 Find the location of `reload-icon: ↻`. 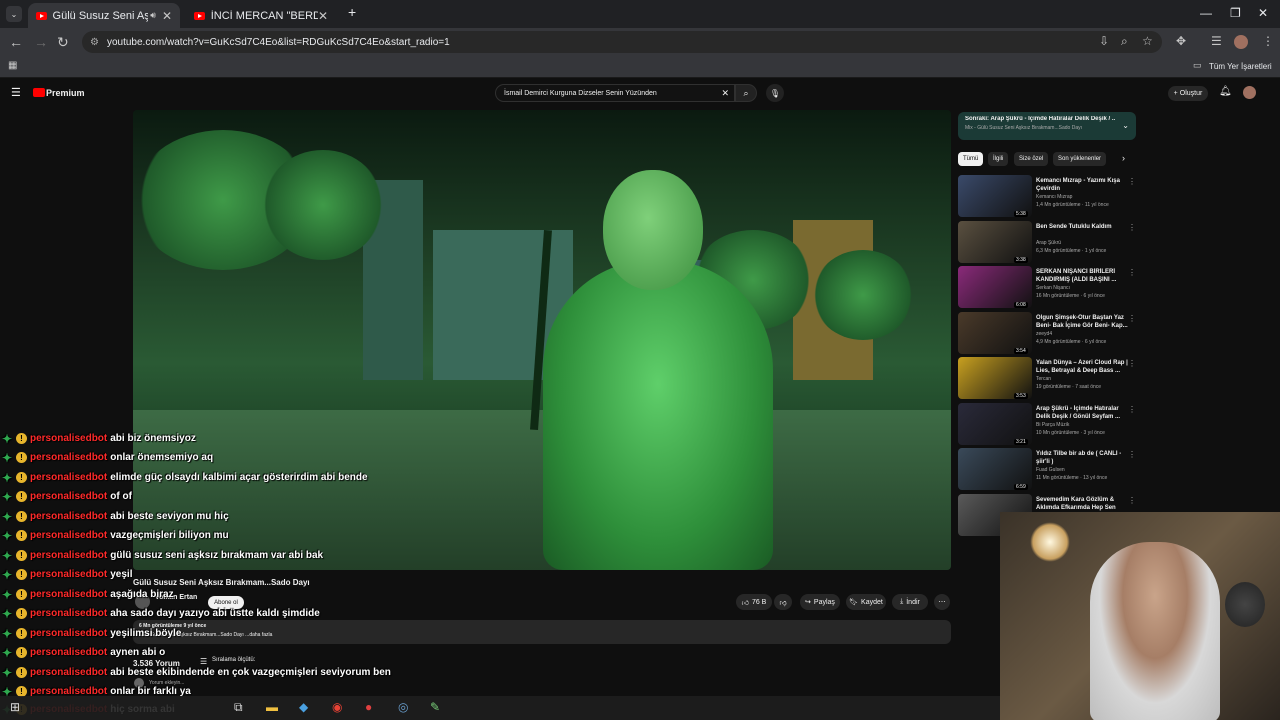

reload-icon: ↻ is located at coordinates (63, 42).